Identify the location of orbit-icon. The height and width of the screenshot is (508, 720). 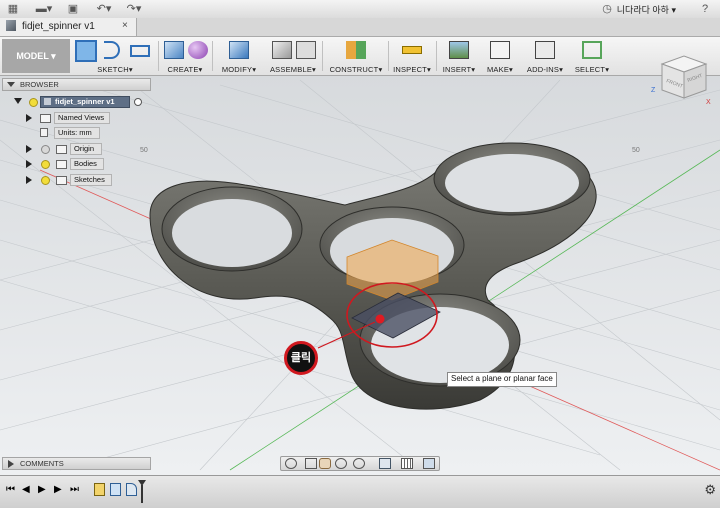
(291, 463).